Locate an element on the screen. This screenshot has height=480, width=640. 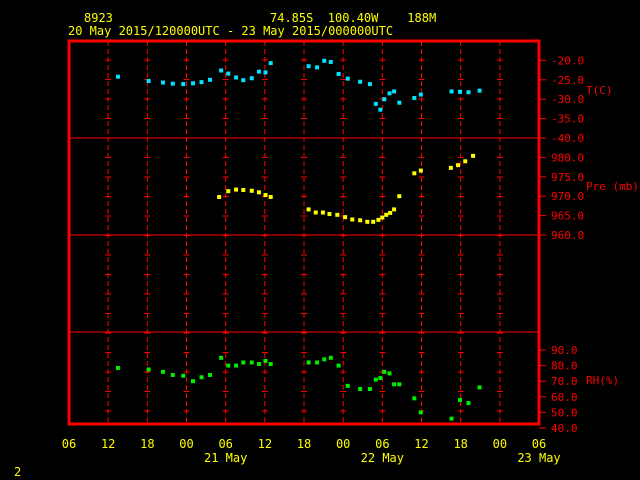
panel-label-temperature: T(C) is located at coordinates (599, 90).